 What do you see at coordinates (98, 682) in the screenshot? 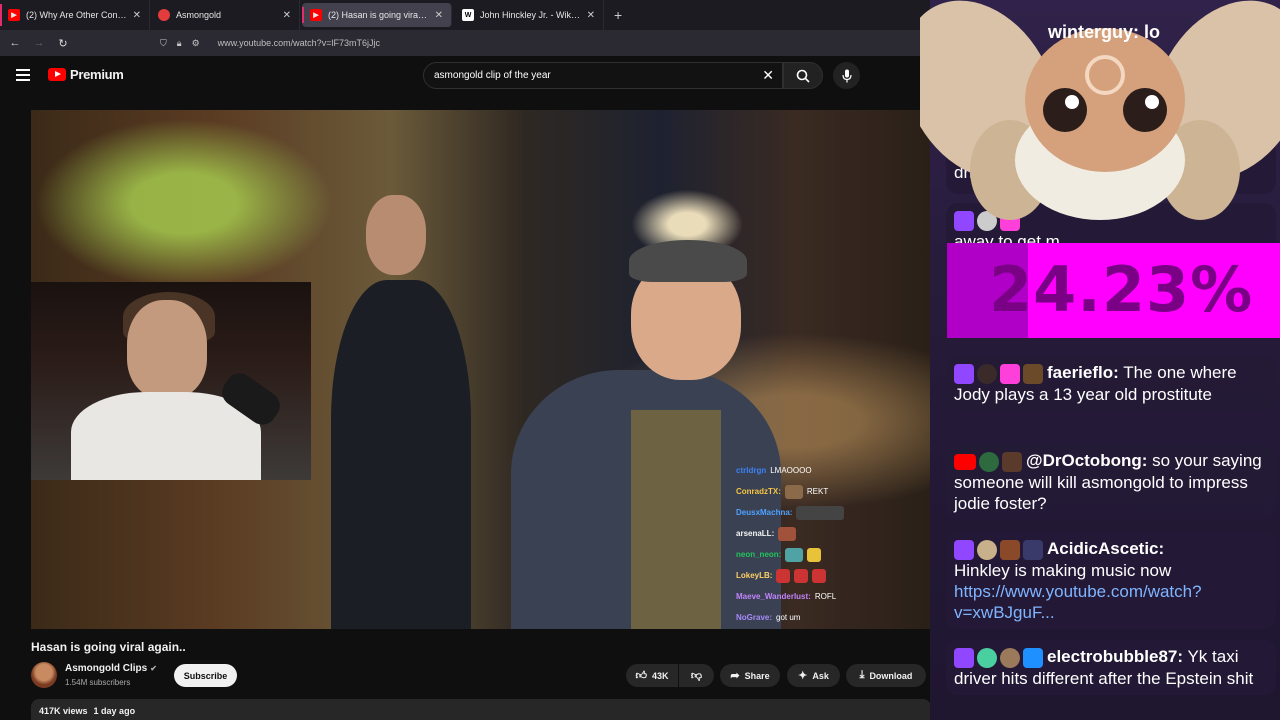
I see `subscriber-count: 1.54M subscribers` at bounding box center [98, 682].